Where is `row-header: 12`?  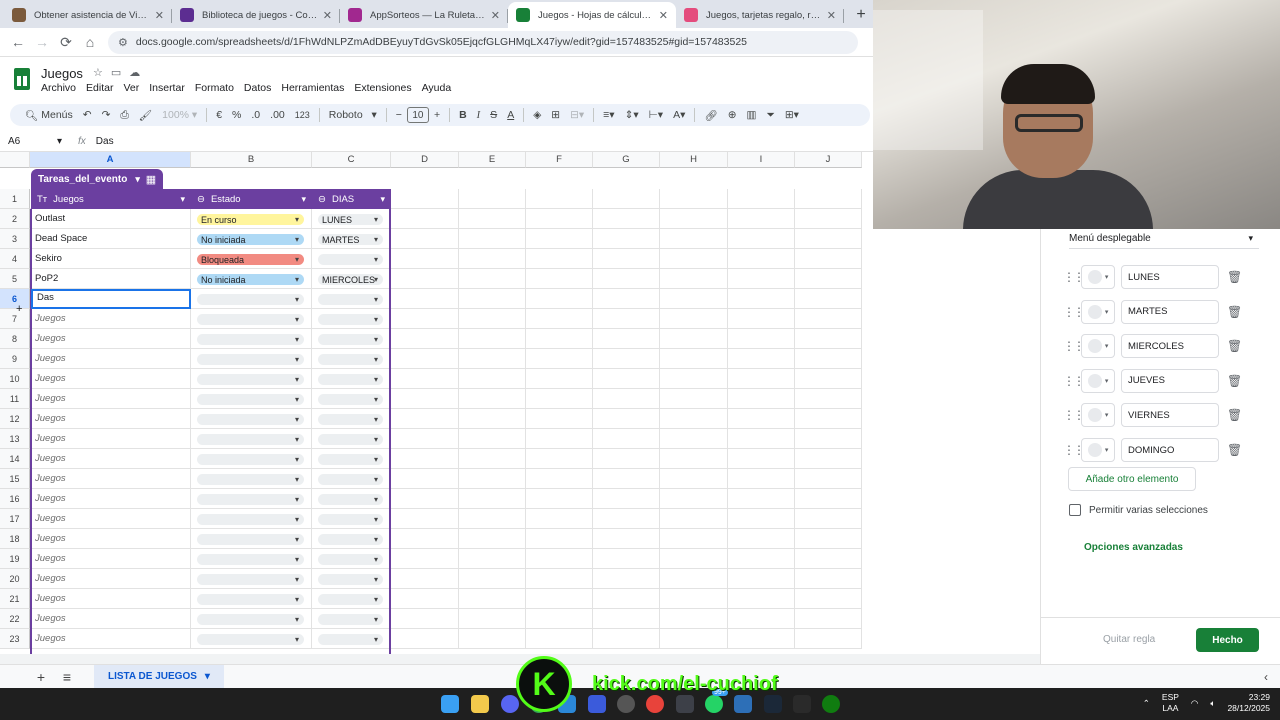 row-header: 12 is located at coordinates (15, 419).